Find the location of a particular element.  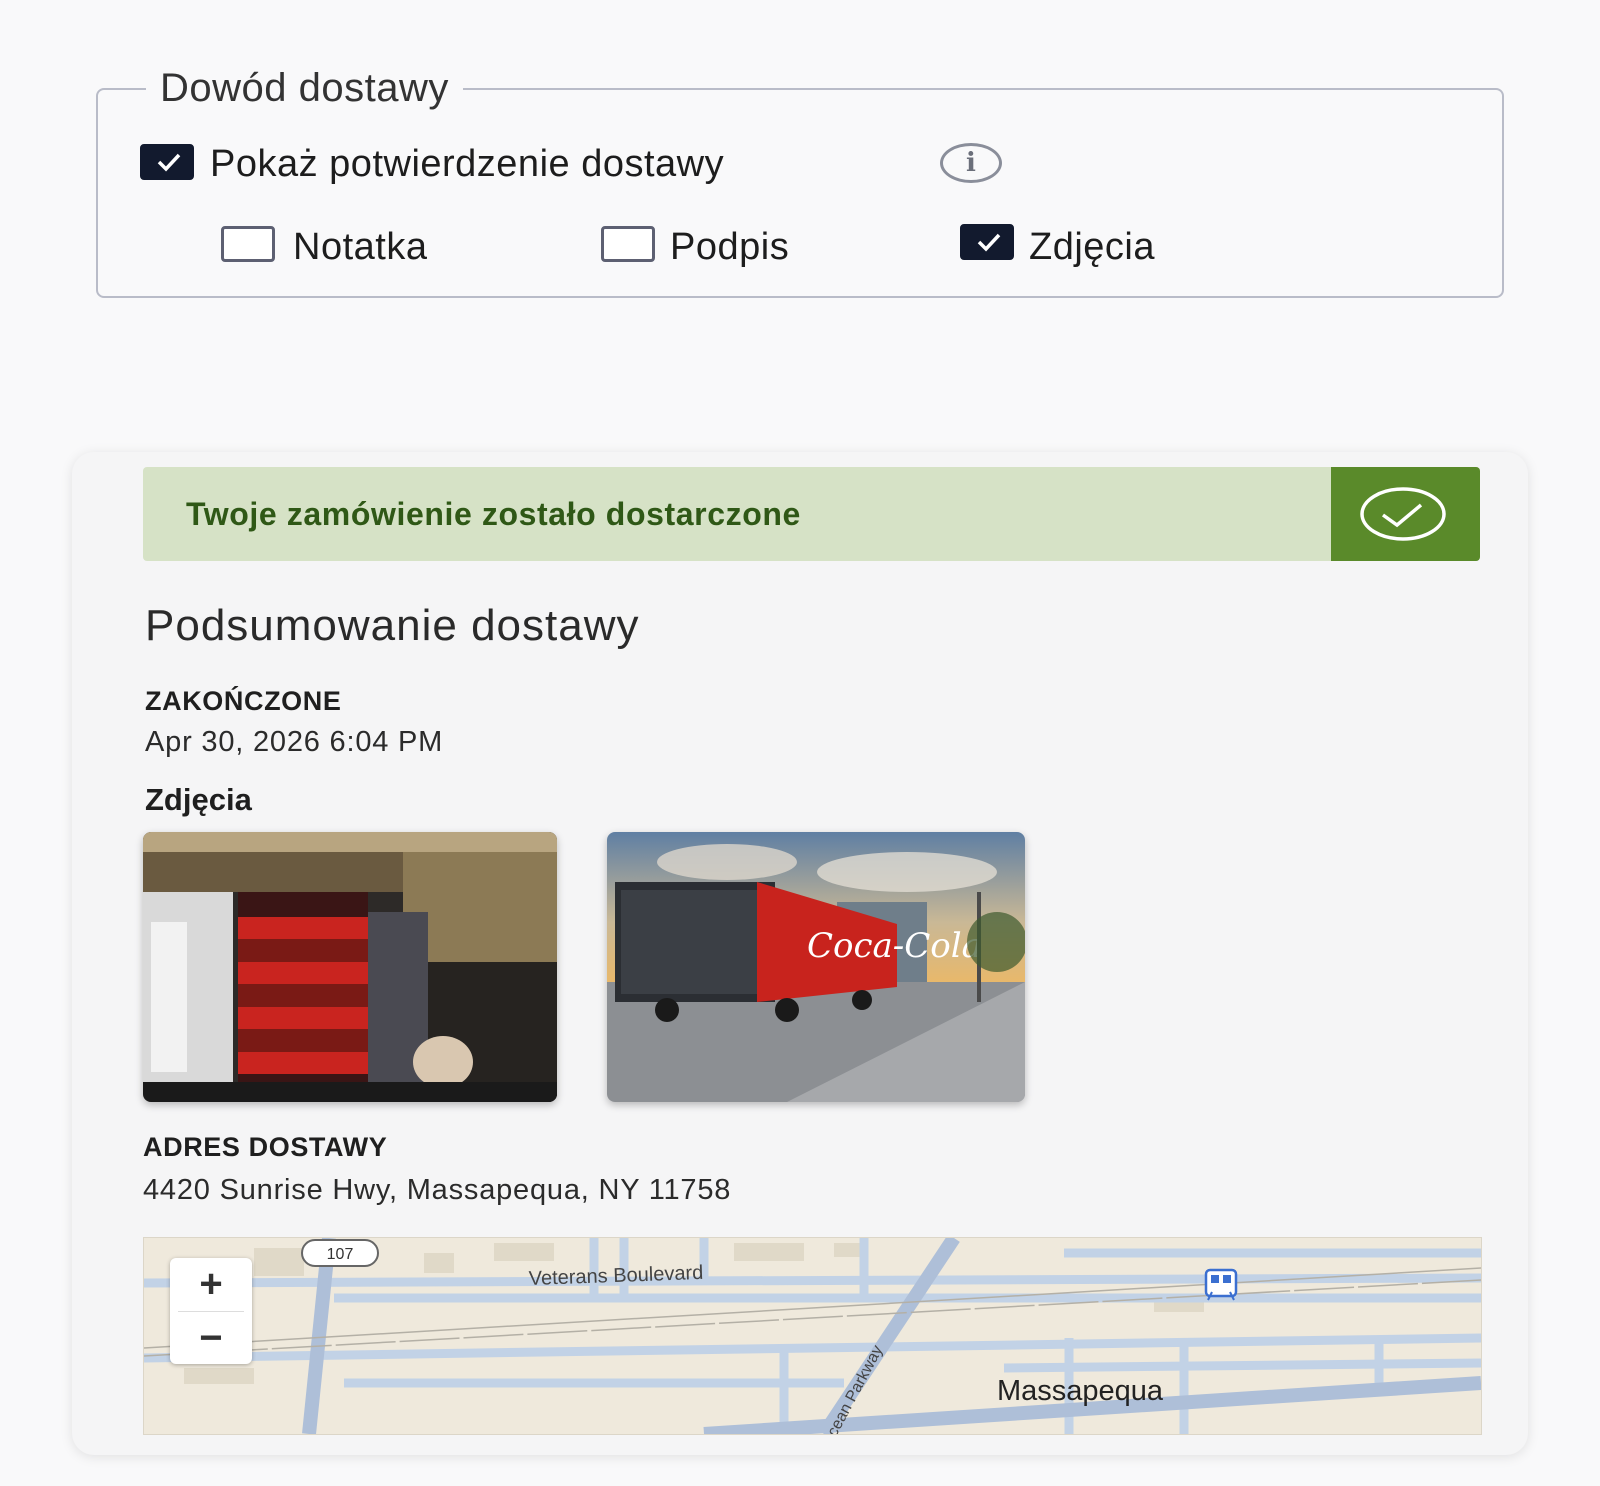

fieldset-legend: Dowód dostawy is located at coordinates (304, 88).